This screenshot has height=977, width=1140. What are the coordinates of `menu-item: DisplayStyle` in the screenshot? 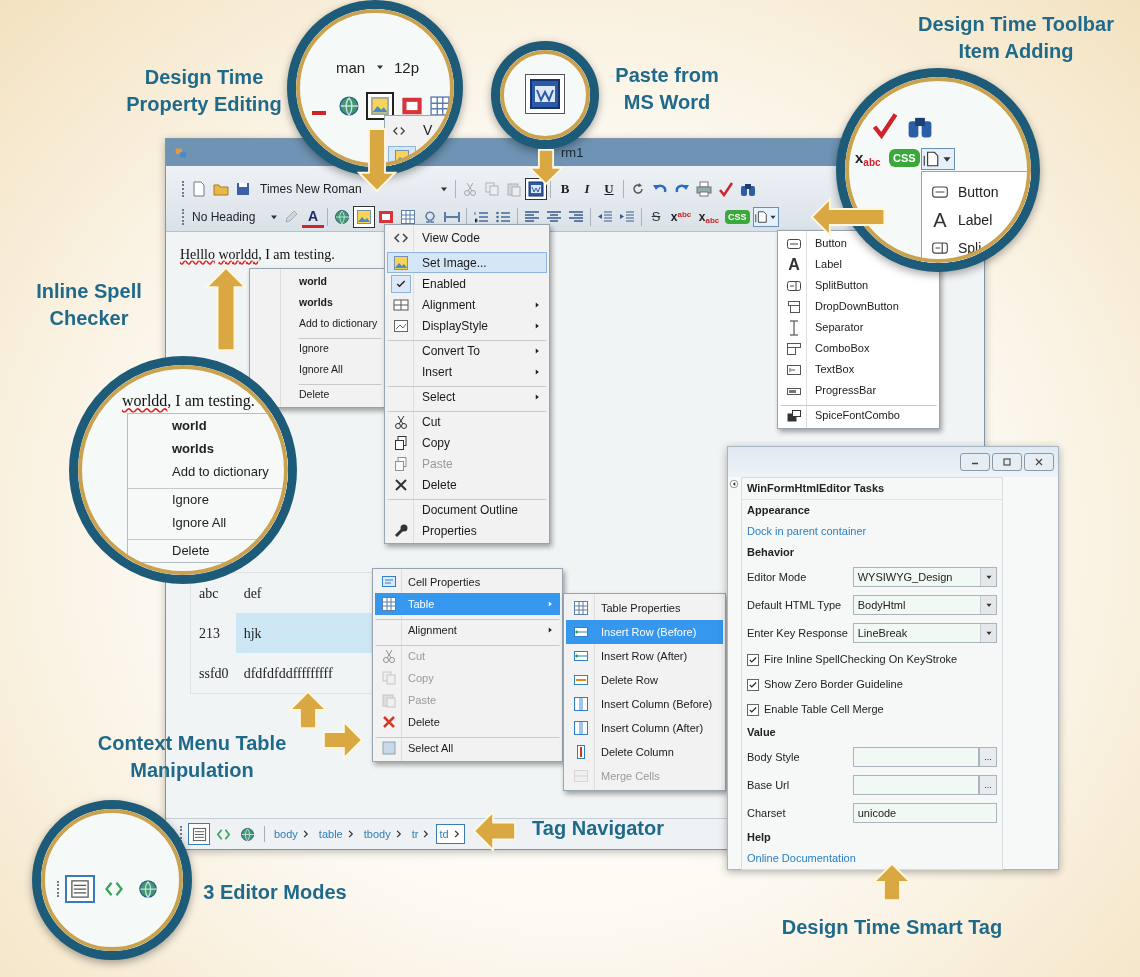 It's located at (467, 325).